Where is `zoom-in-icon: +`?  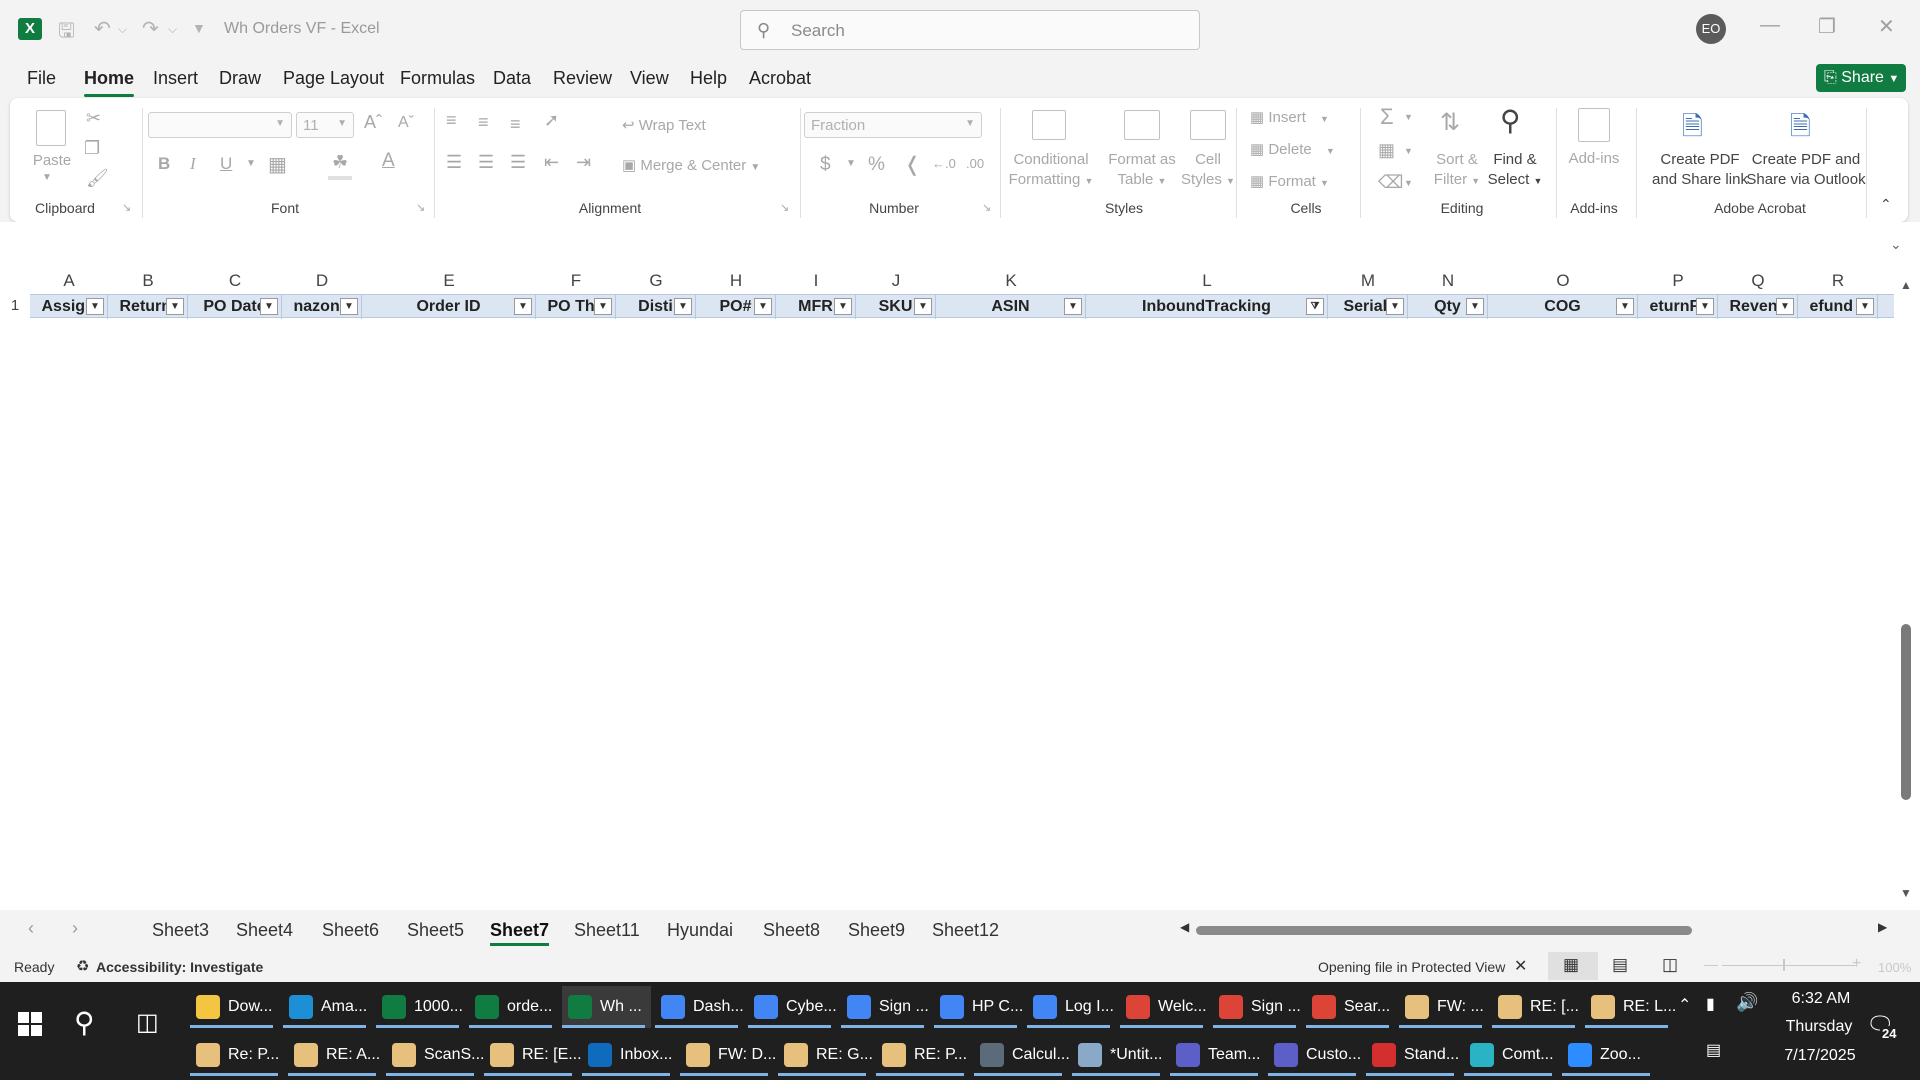 zoom-in-icon: + is located at coordinates (1856, 964).